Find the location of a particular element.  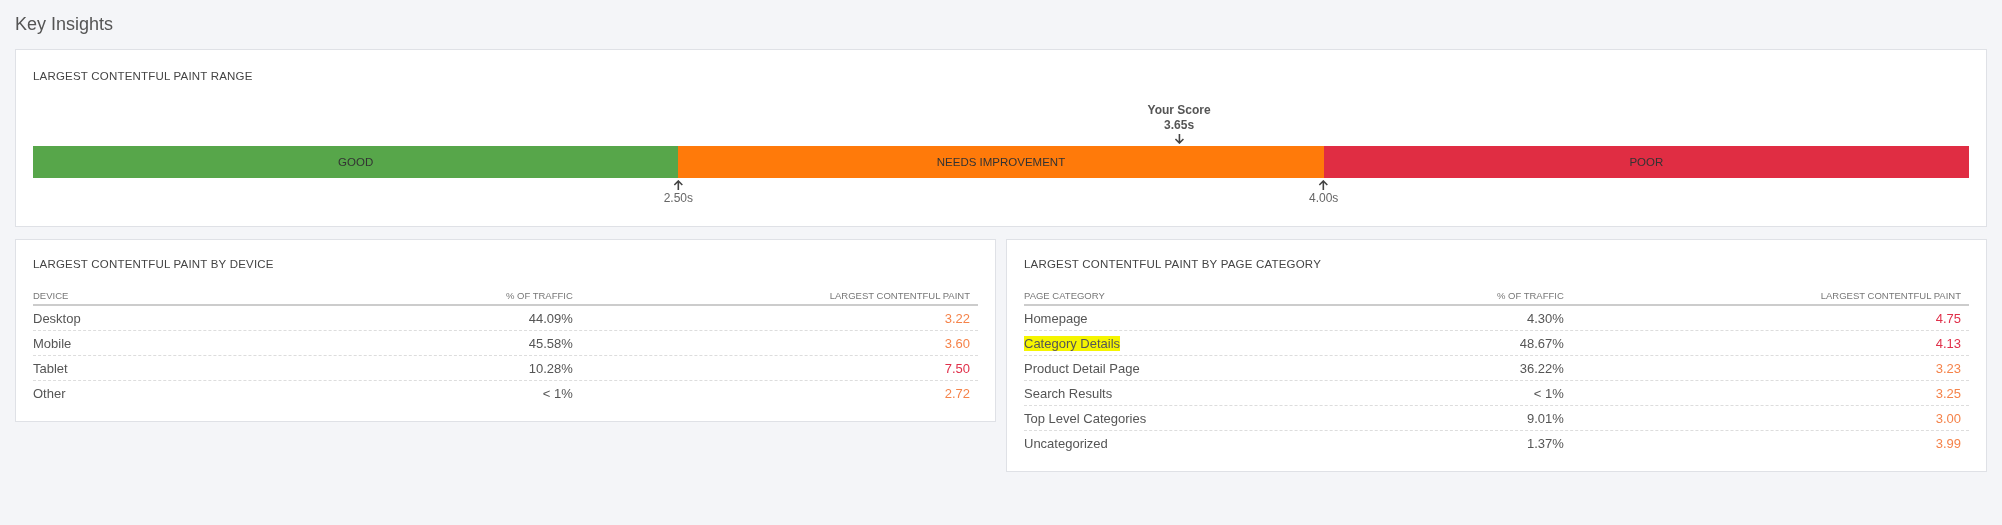

table-cell: 3.60 is located at coordinates (957, 343).